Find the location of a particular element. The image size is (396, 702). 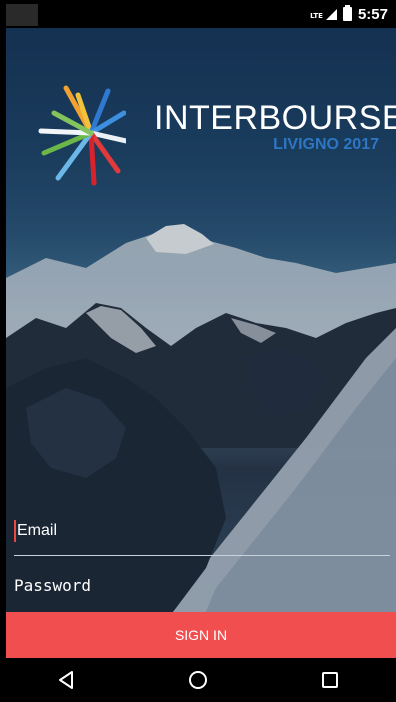

navigation-bar is located at coordinates (198, 680).